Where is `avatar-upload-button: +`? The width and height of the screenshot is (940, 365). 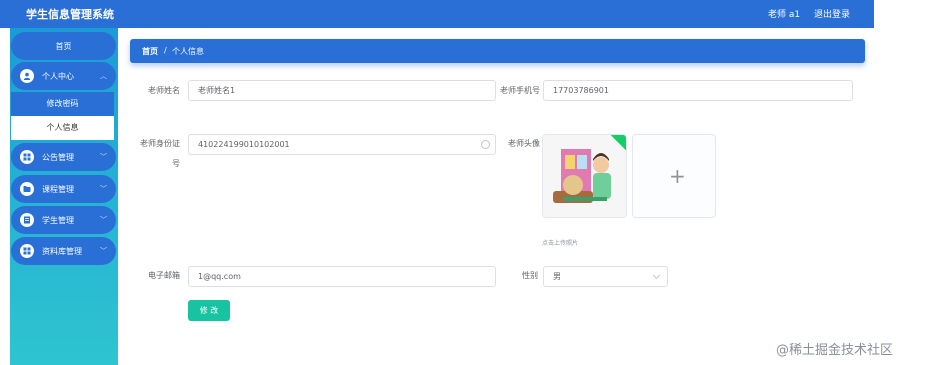 avatar-upload-button: + is located at coordinates (674, 176).